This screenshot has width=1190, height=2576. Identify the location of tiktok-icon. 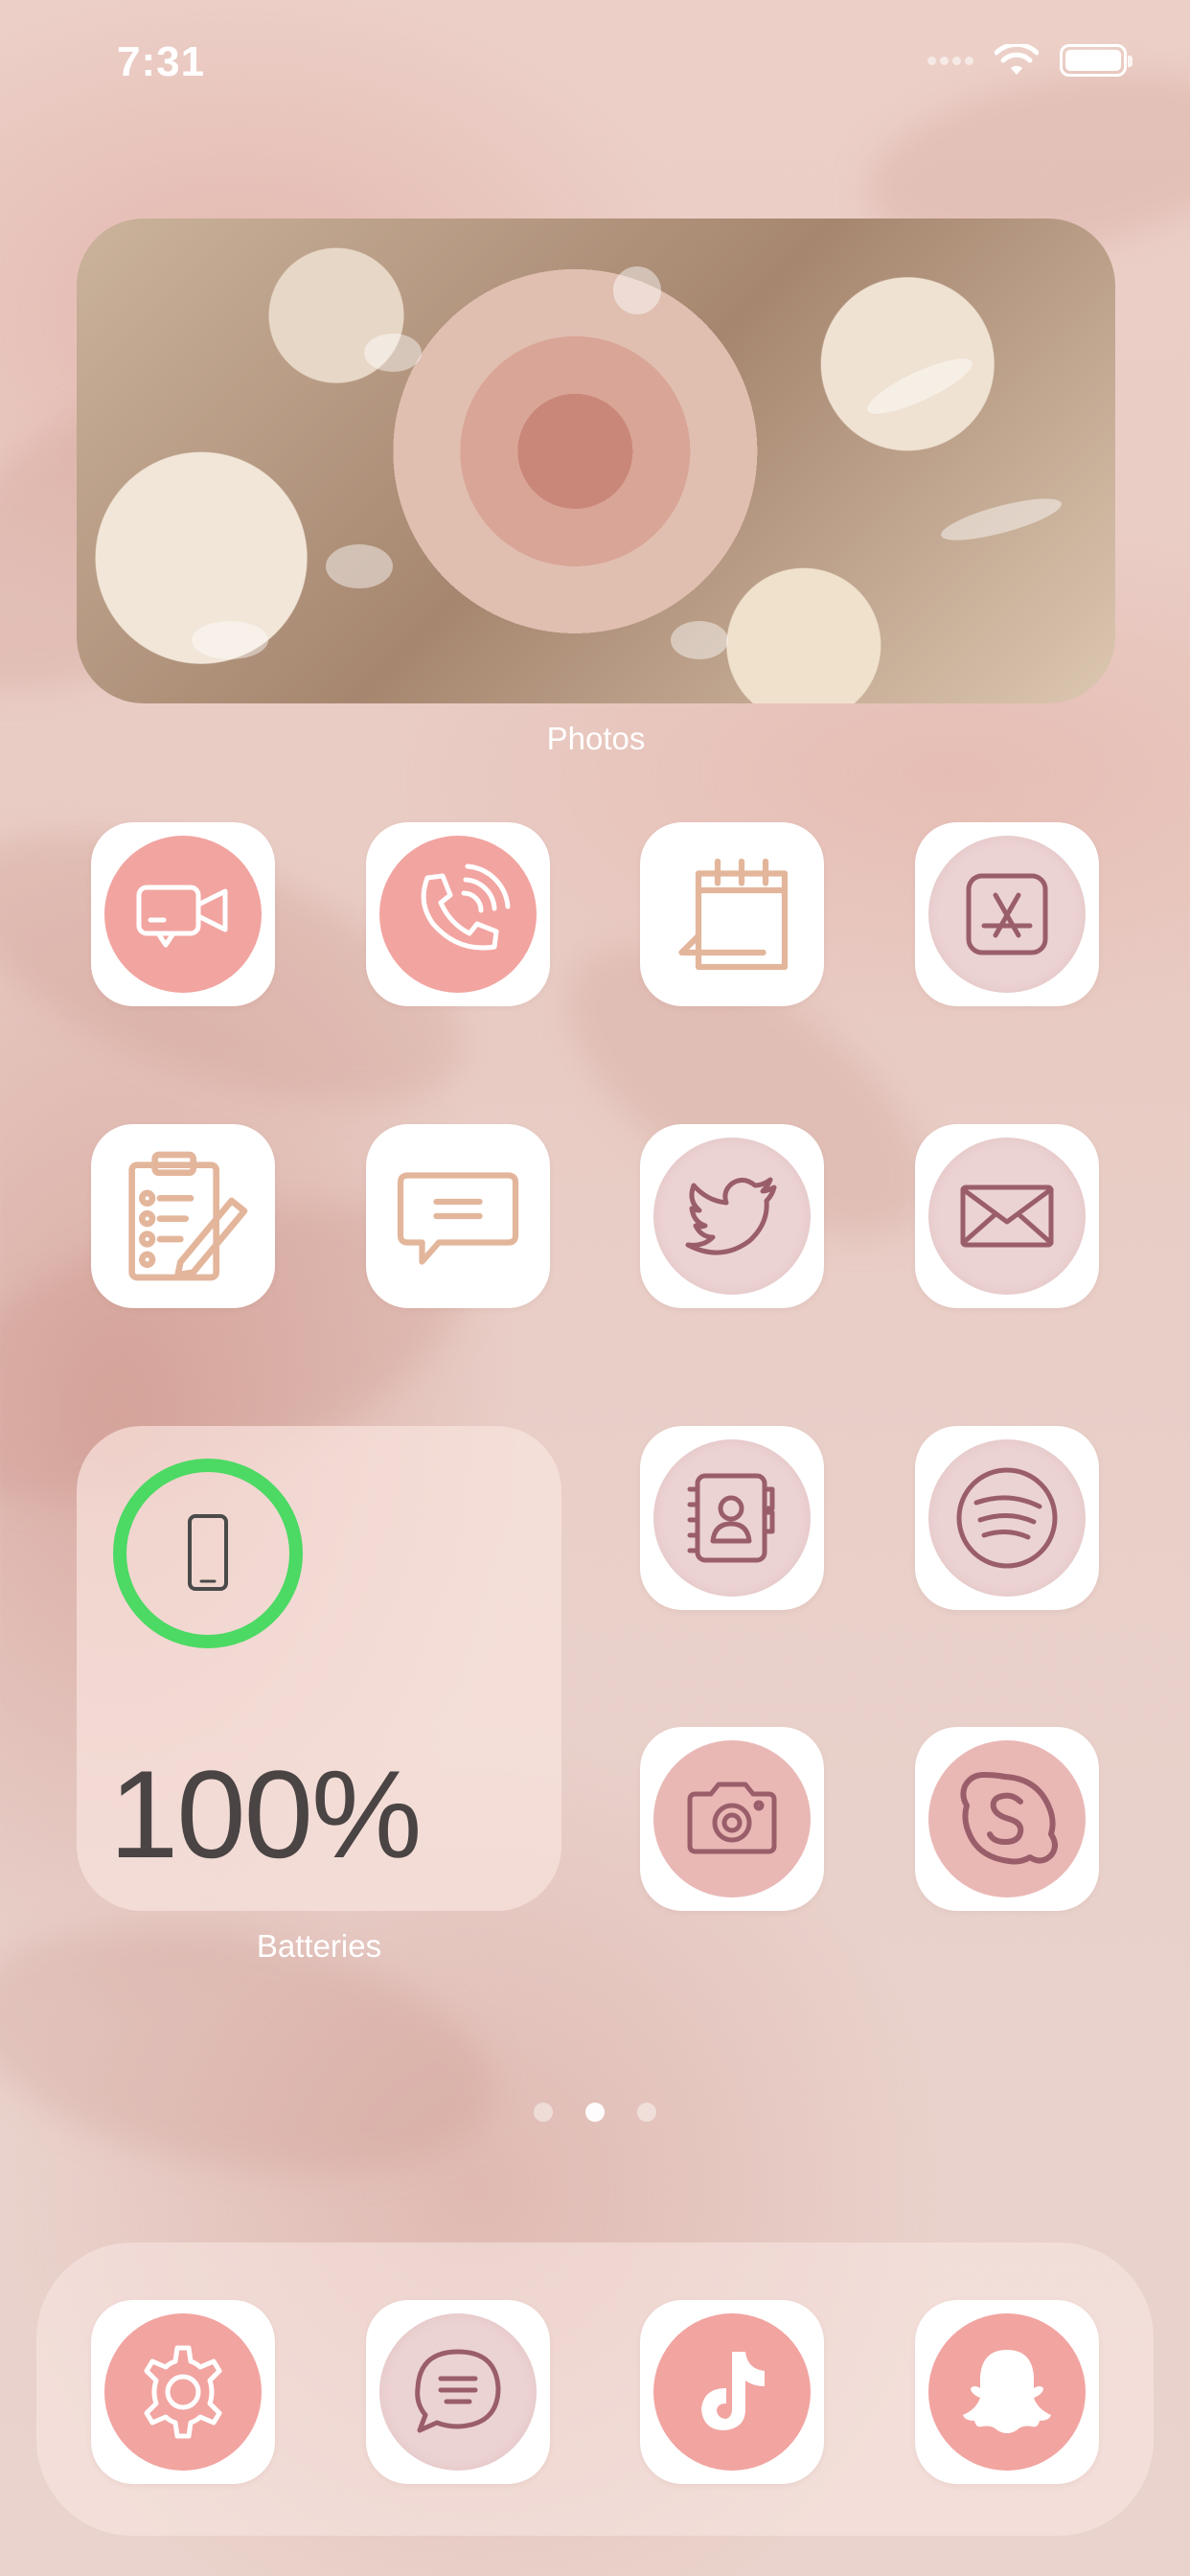
(733, 2391).